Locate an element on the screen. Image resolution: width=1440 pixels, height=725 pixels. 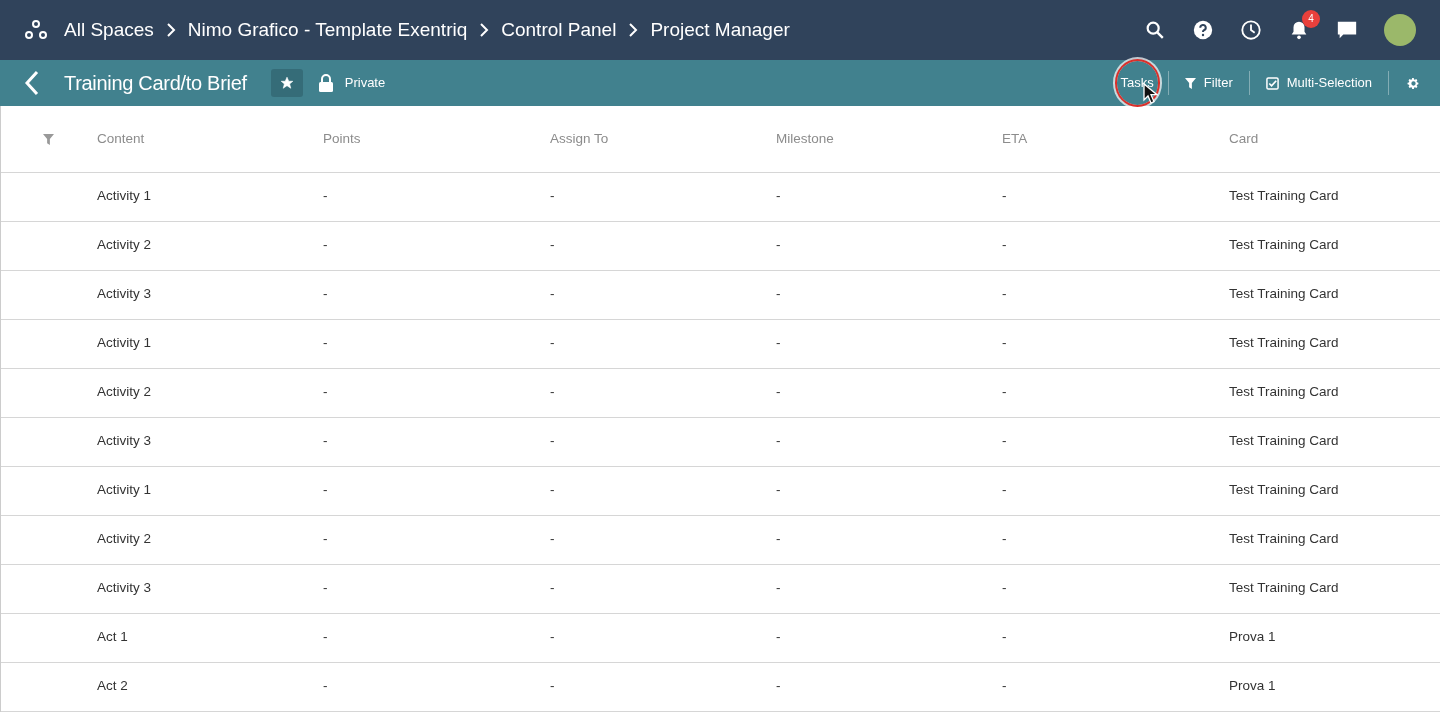
column-header: Milestone is located at coordinates (888, 139).